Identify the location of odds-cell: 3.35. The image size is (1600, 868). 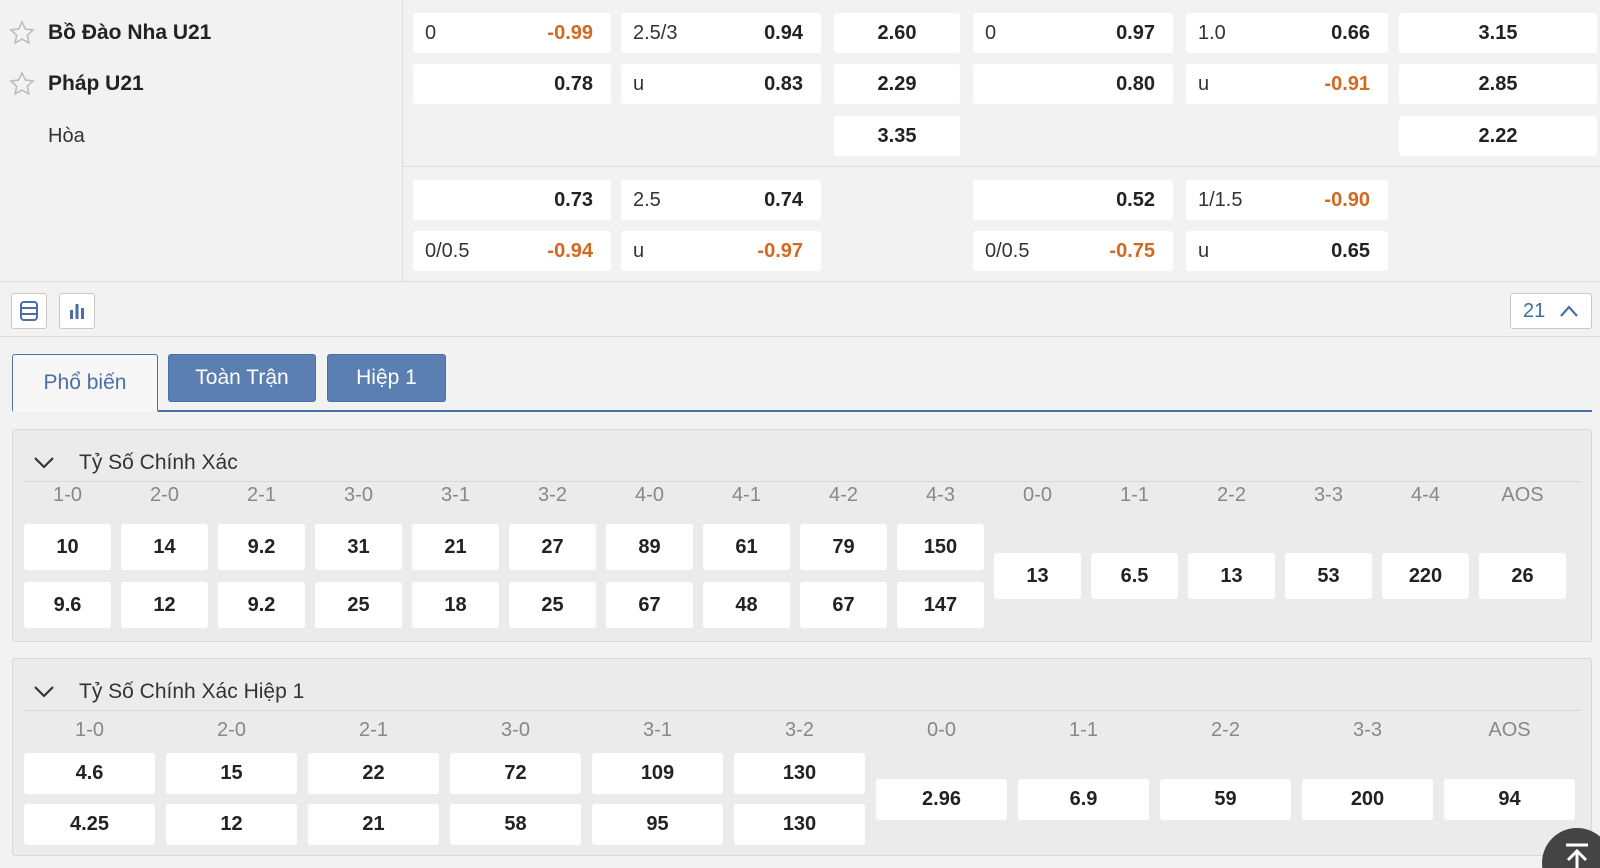
(897, 136).